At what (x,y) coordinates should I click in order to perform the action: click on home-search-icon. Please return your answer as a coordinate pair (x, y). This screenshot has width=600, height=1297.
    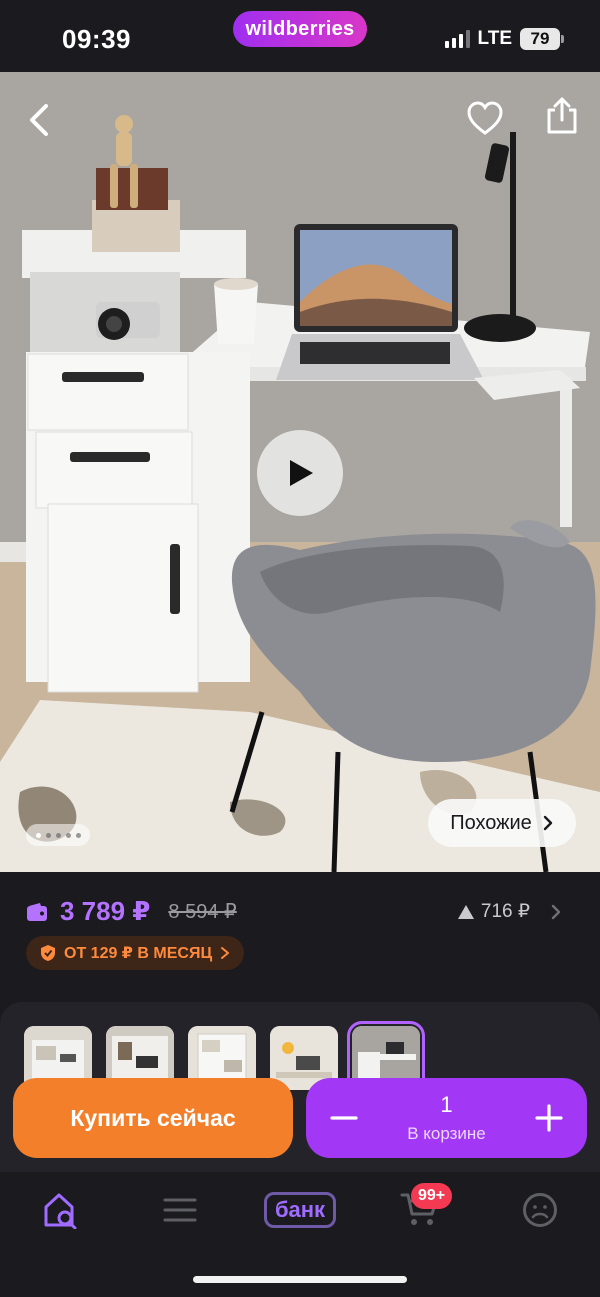
    Looking at the image, I should click on (60, 1211).